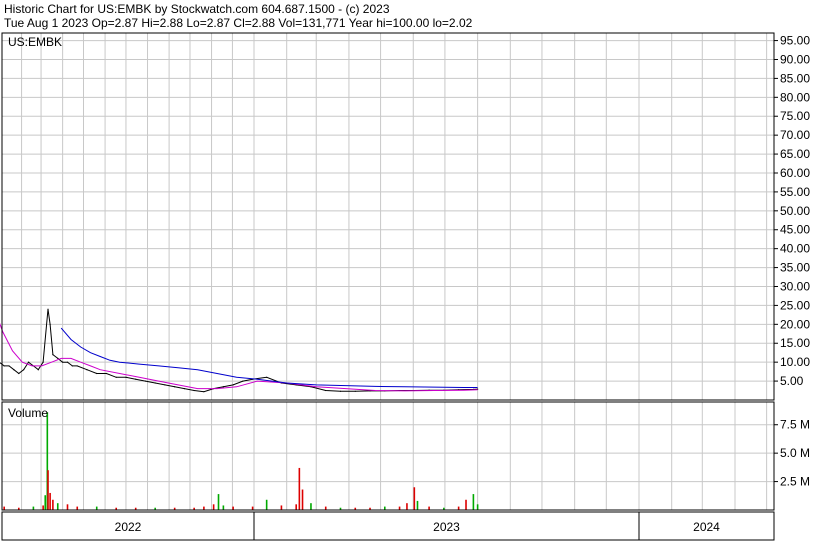  What do you see at coordinates (795, 116) in the screenshot?
I see `price-tick-label: 75.00` at bounding box center [795, 116].